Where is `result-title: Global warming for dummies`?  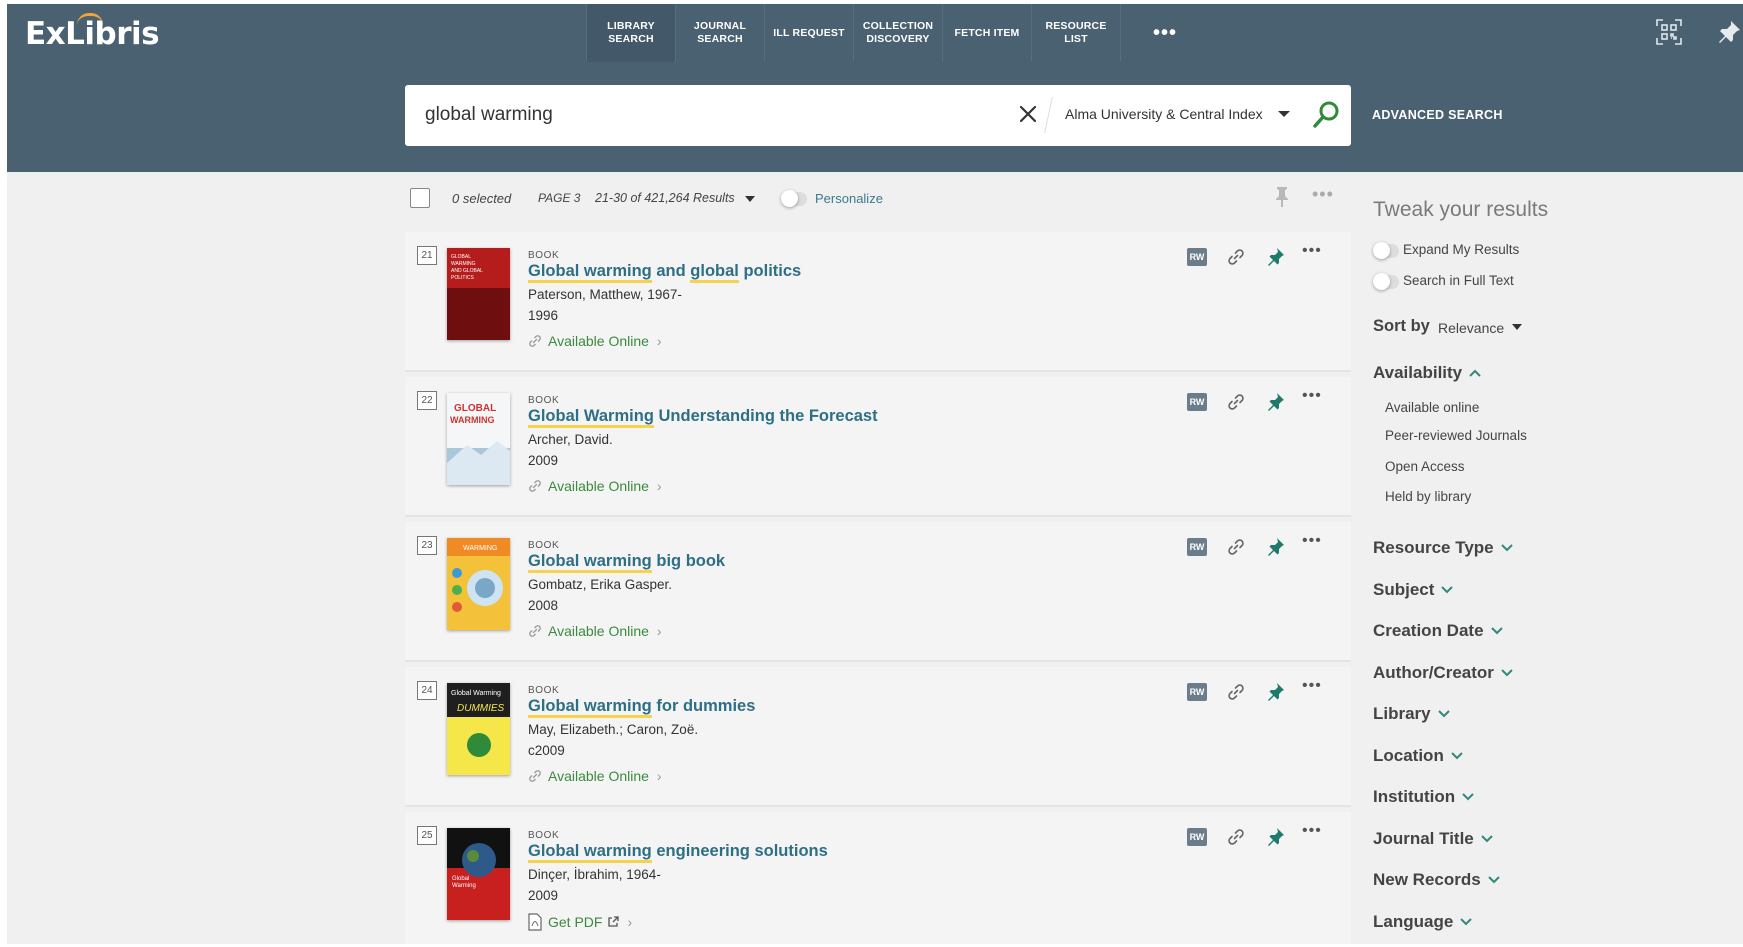 result-title: Global warming for dummies is located at coordinates (641, 707).